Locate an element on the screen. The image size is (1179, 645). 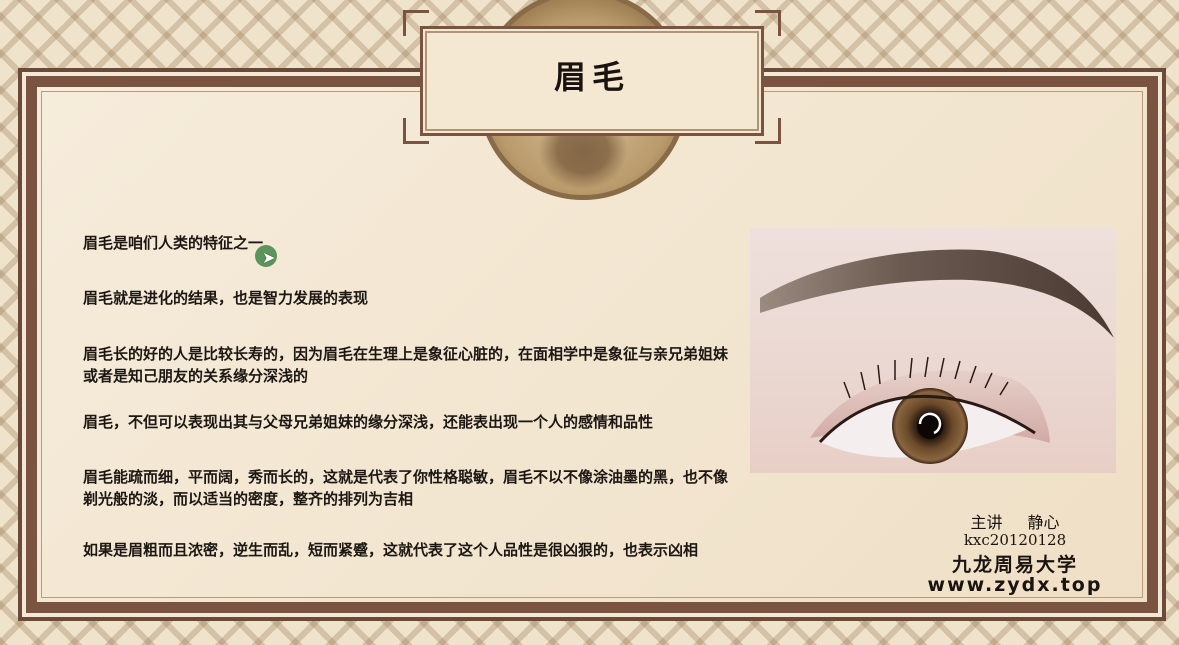
speaker-credit: 主讲 静心 is located at coordinates (1015, 522).